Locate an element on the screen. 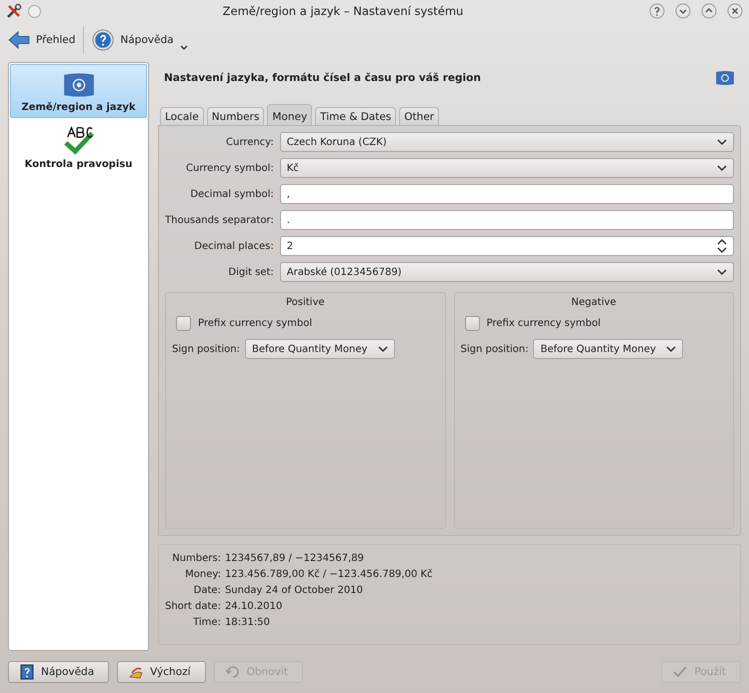  preview-label: Numbers: is located at coordinates (196, 558).